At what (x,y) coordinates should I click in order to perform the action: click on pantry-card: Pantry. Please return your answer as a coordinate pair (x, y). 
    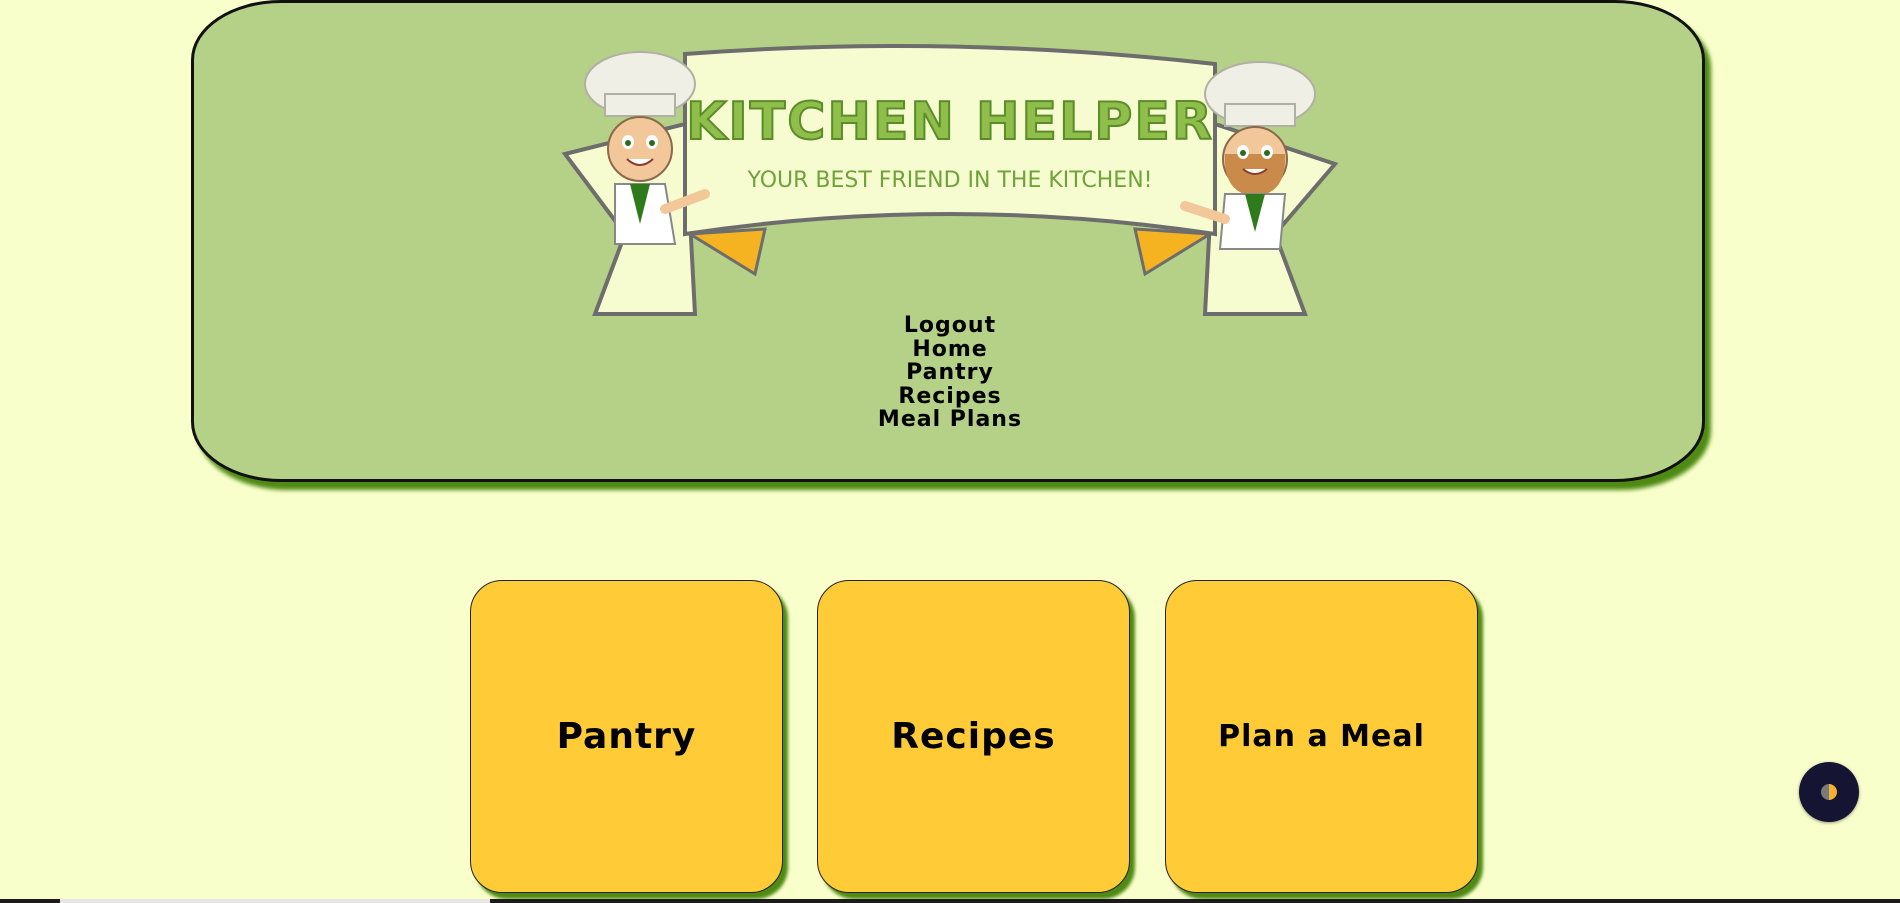
    Looking at the image, I should click on (626, 736).